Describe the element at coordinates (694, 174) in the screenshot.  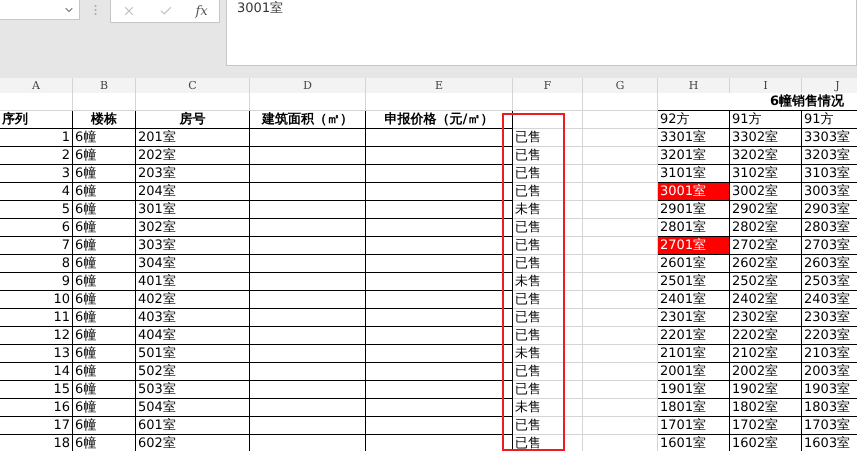
I see `unit-cell: 3101室` at that location.